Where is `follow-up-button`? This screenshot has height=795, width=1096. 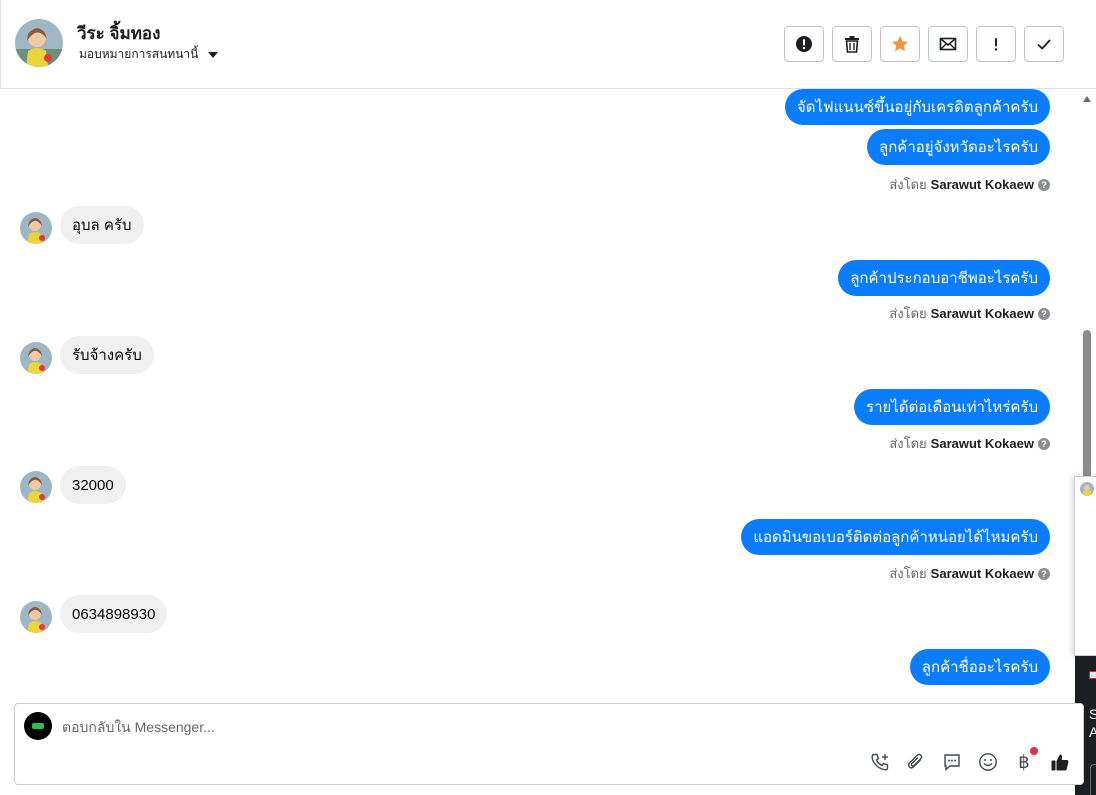 follow-up-button is located at coordinates (996, 44).